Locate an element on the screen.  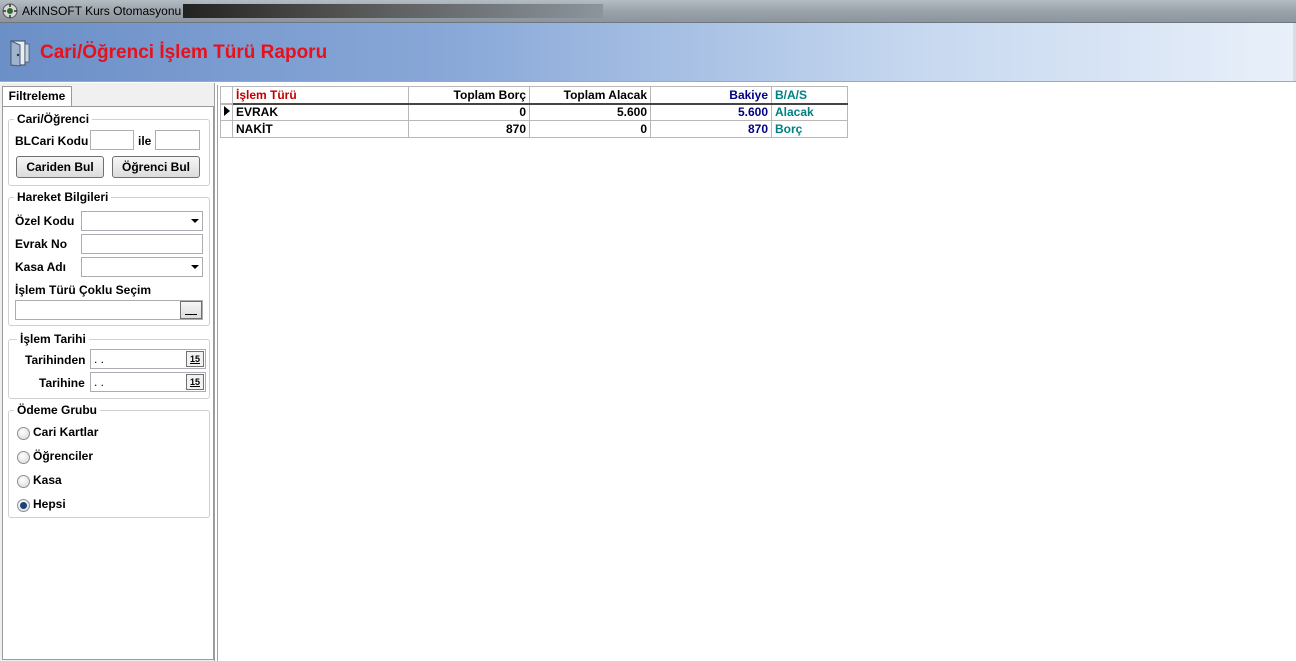
payment-group-legend: Ödeme Grubu is located at coordinates (57, 410).